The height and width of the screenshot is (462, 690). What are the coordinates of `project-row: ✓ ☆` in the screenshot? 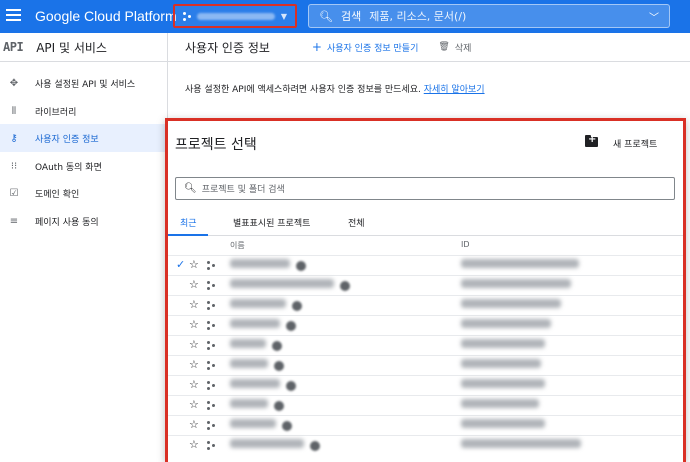 It's located at (425, 265).